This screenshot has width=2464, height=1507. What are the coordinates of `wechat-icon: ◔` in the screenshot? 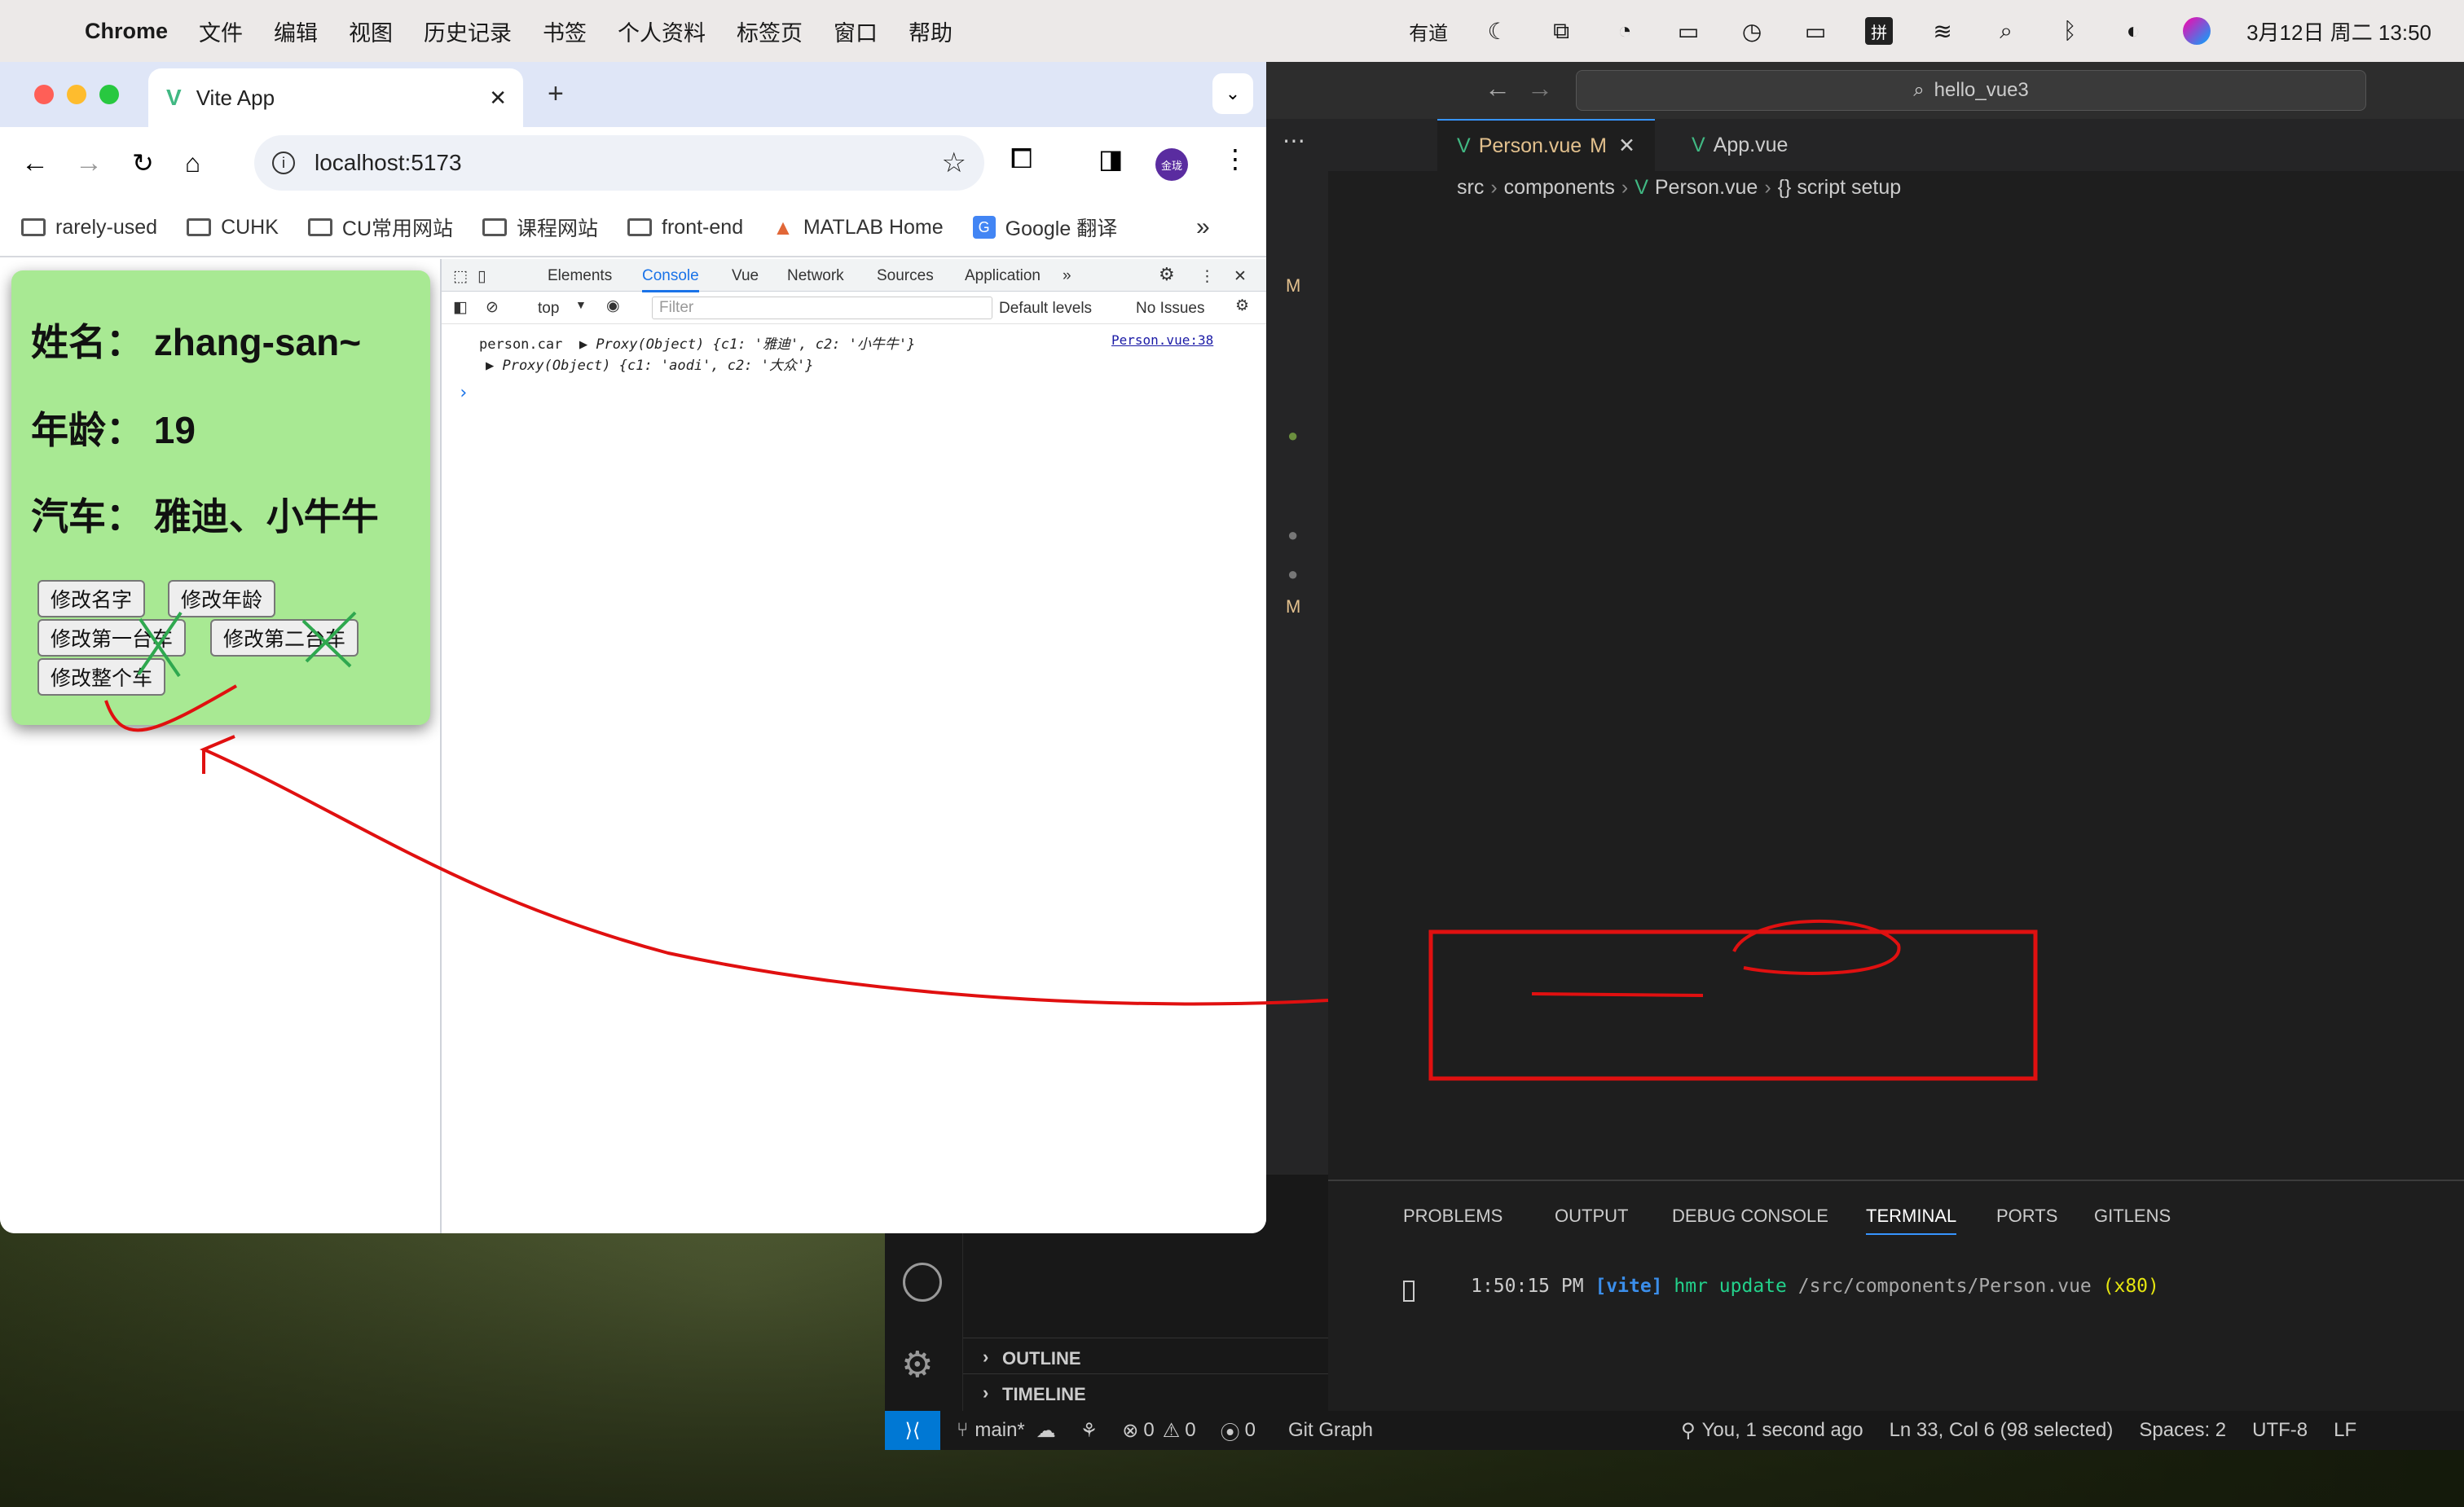 It's located at (1625, 31).